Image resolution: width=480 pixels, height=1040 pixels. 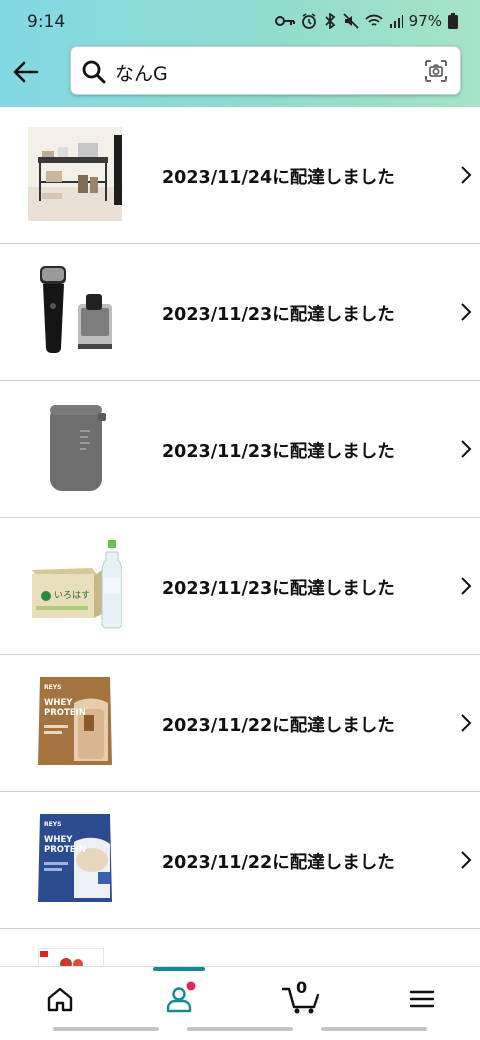 What do you see at coordinates (351, 21) in the screenshot?
I see `mute-icon` at bounding box center [351, 21].